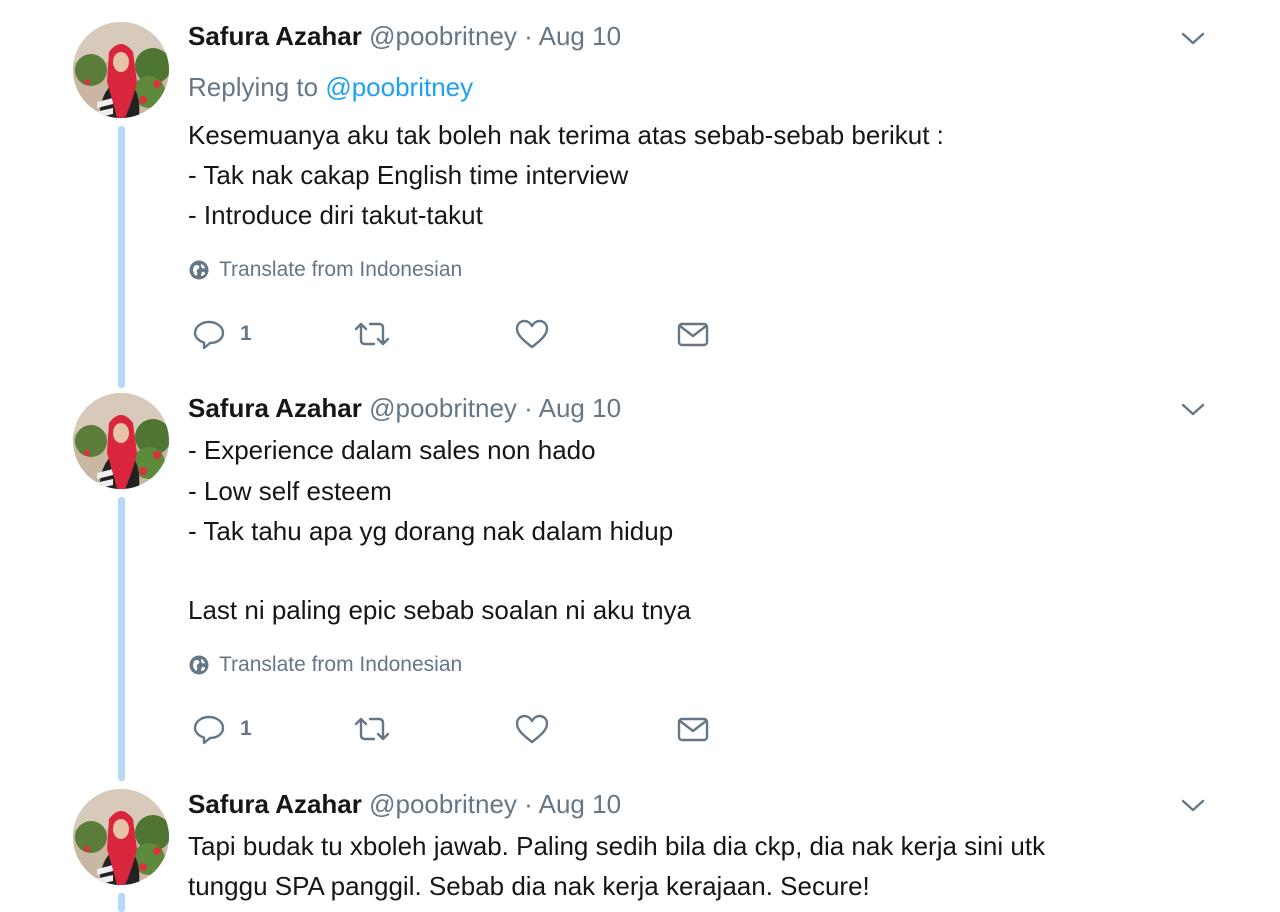 This screenshot has width=1280, height=912. I want to click on tweet-text-line: - Introduce diri takut-takut, so click(335, 215).